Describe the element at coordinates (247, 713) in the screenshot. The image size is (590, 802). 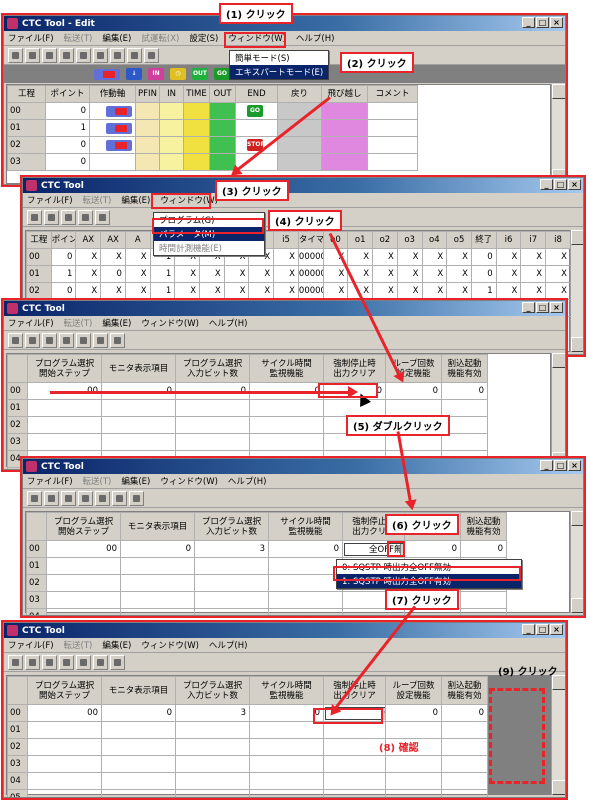
I see `table-row: 00000301▼00` at that location.